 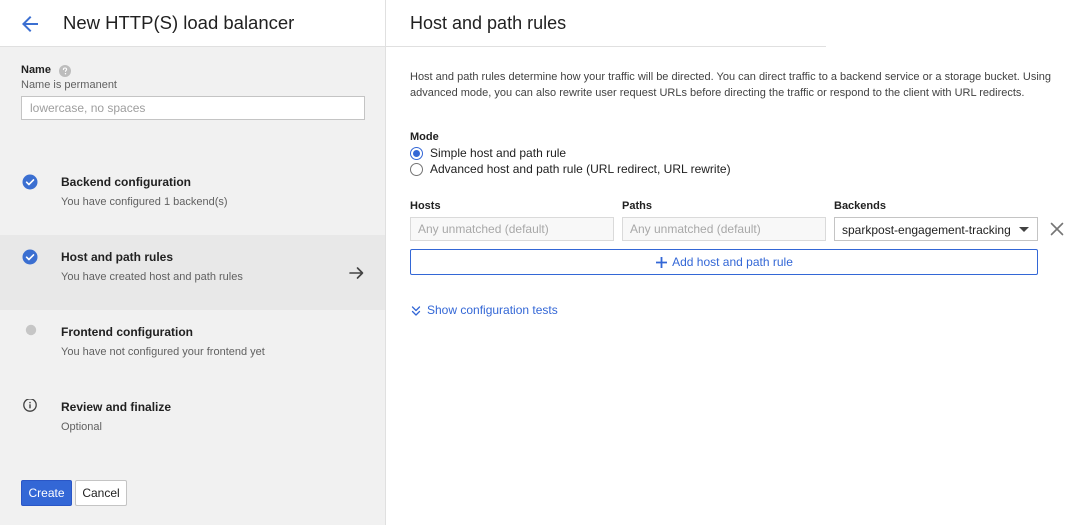 I want to click on paths-input, so click(x=724, y=229).